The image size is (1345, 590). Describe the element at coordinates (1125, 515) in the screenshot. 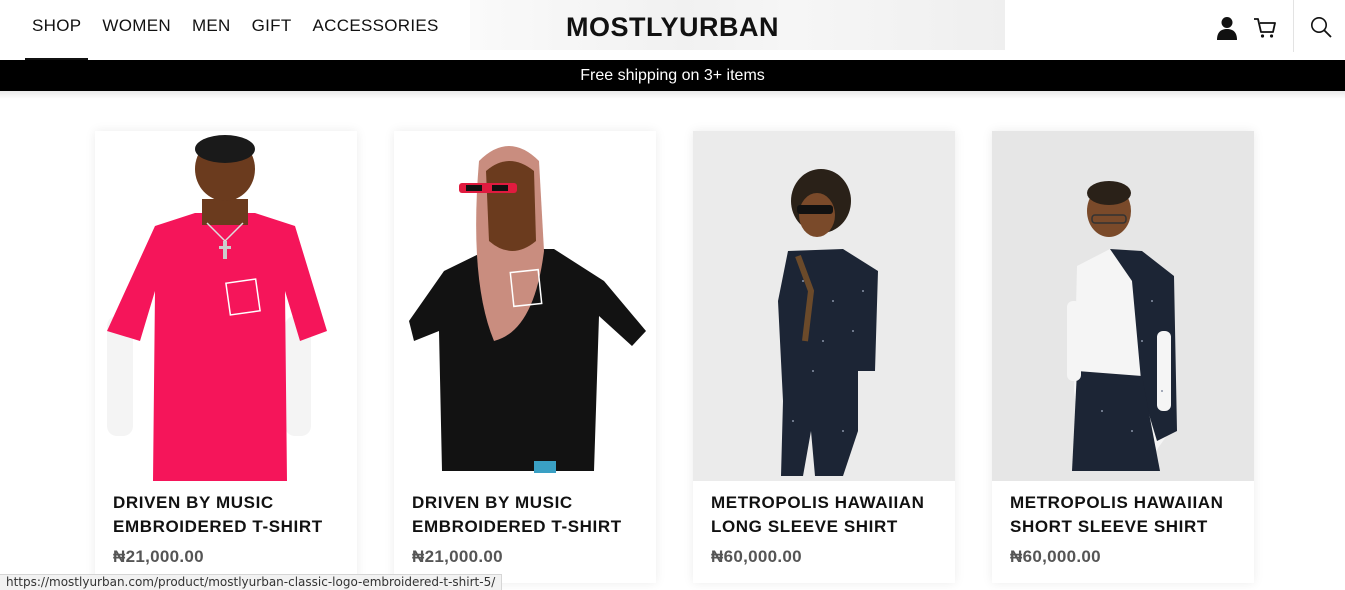

I see `product-title: METROPOLIS HAWAIIAN SHORT SLEEVE SHIRT` at that location.